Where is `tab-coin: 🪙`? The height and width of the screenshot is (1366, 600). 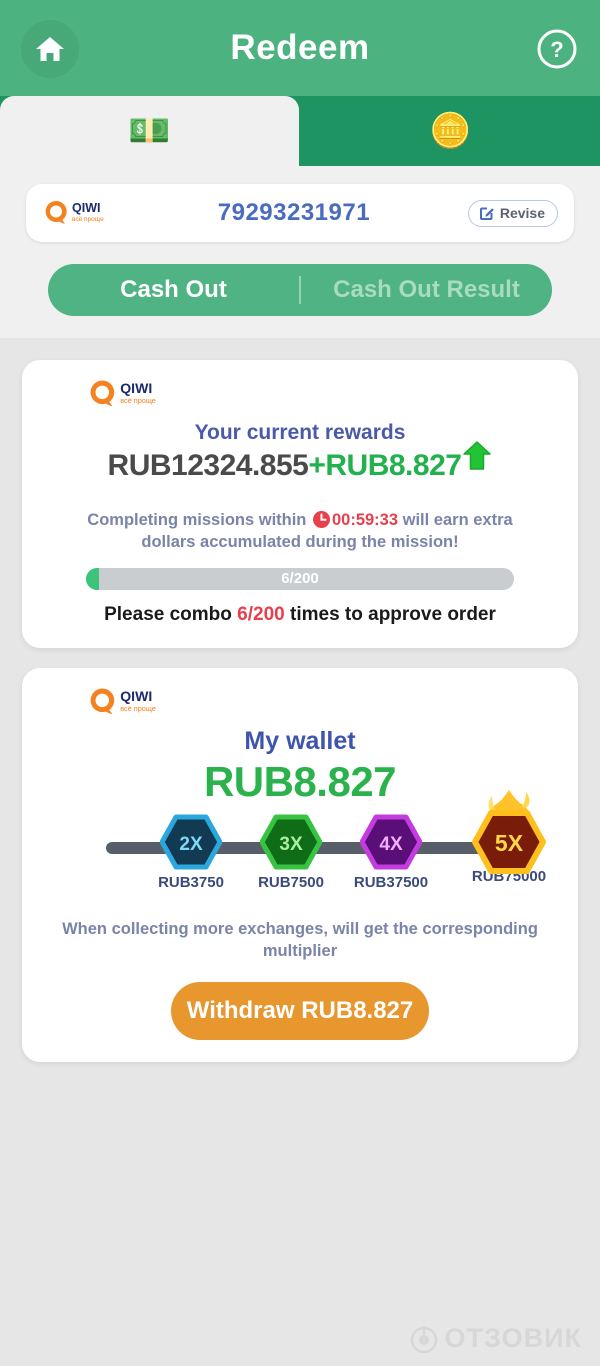 tab-coin: 🪙 is located at coordinates (450, 131).